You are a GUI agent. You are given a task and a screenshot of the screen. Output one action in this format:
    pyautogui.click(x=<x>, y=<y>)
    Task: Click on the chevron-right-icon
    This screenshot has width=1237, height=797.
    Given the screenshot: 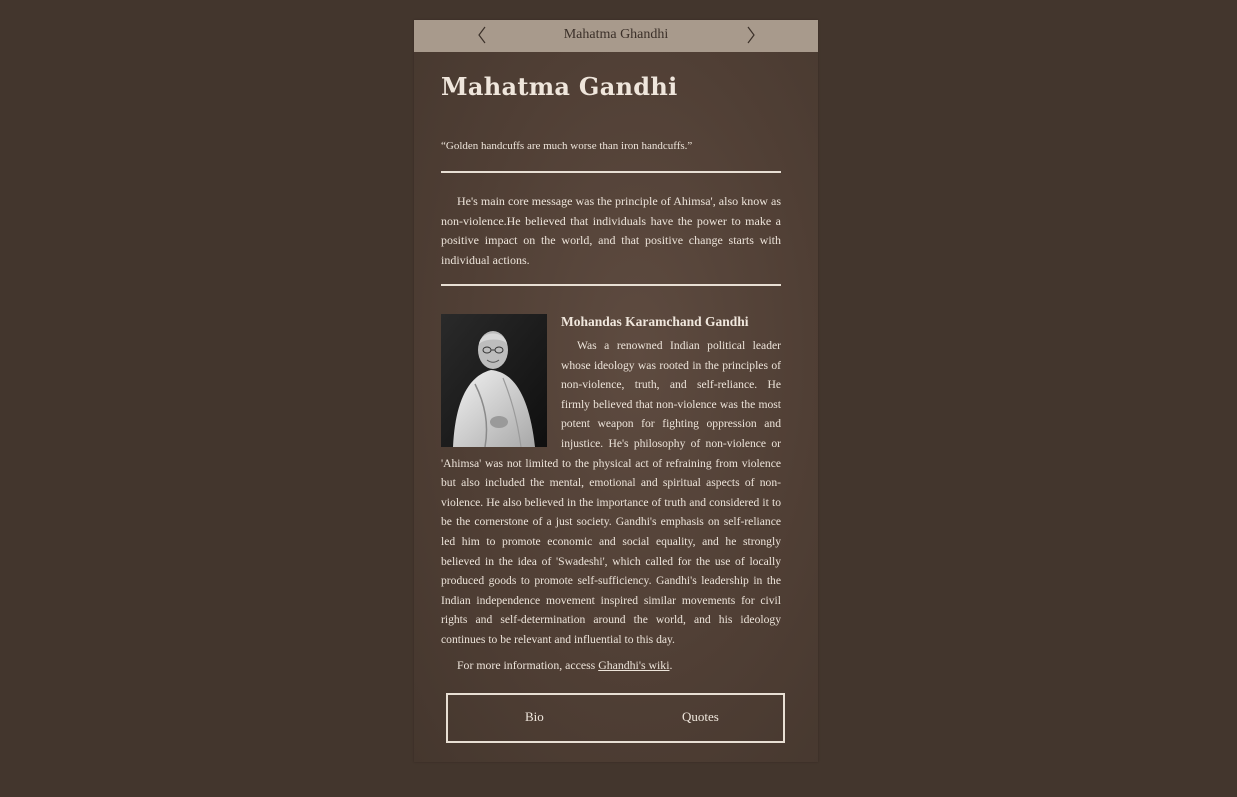 What is the action you would take?
    pyautogui.click(x=750, y=35)
    